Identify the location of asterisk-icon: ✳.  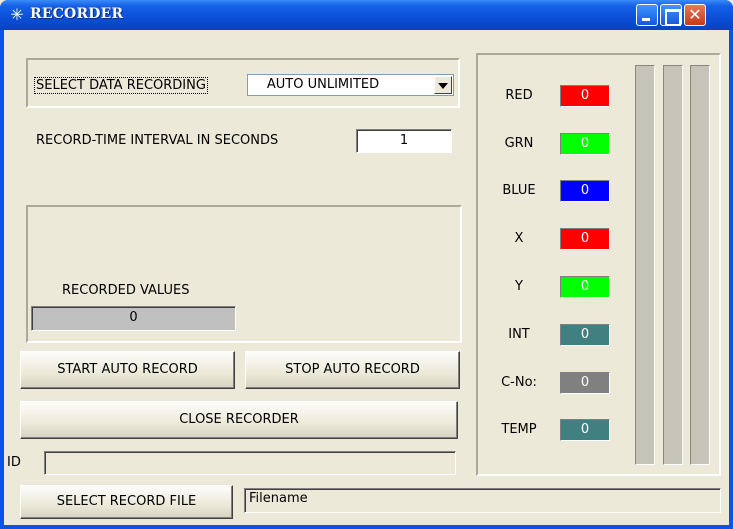
(17, 14).